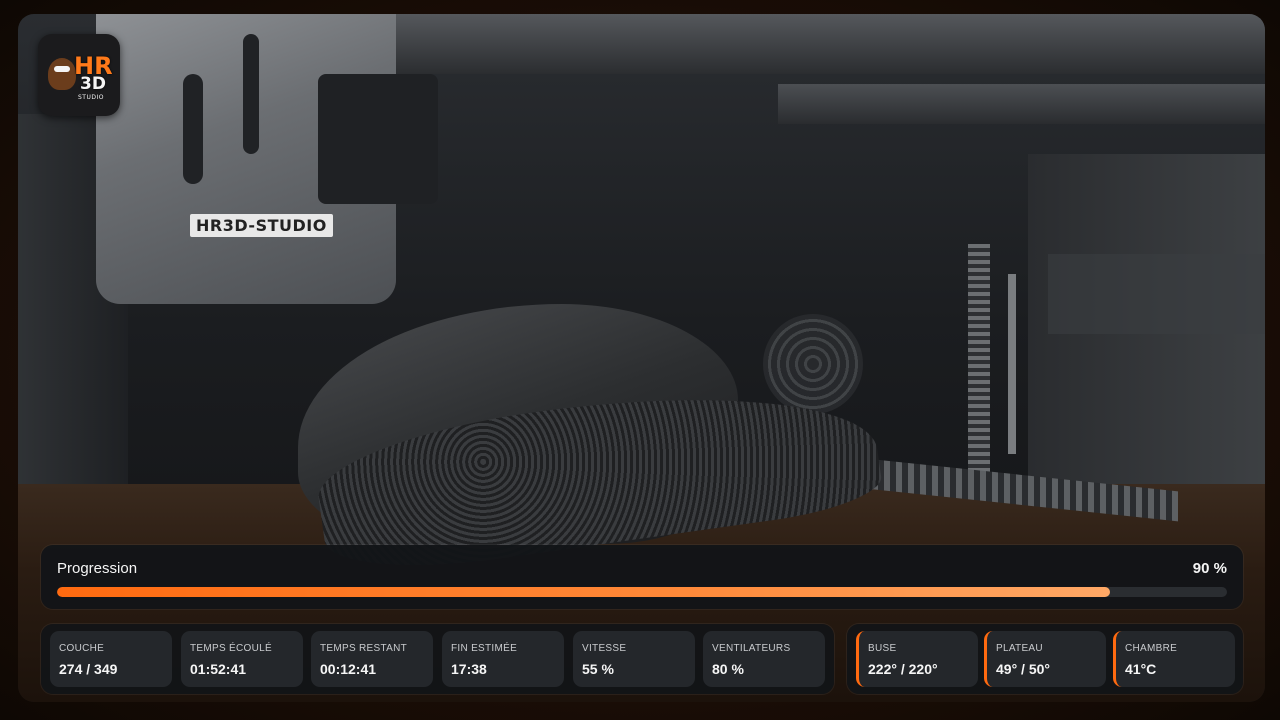  I want to click on progress-track, so click(642, 592).